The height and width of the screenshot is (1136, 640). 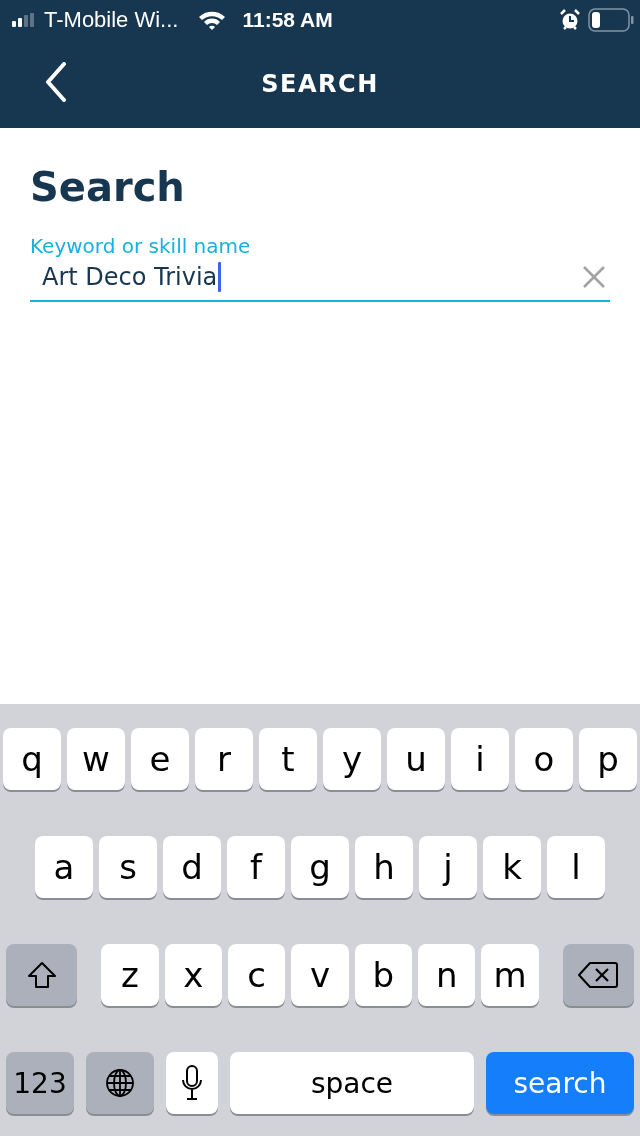 I want to click on wifi-icon, so click(x=212, y=20).